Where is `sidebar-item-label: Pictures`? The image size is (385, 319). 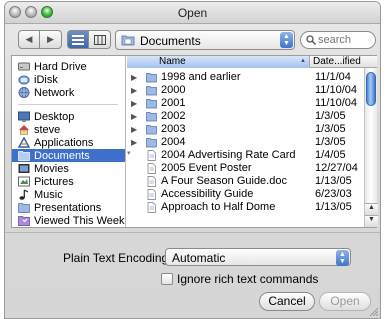
sidebar-item-label: Pictures is located at coordinates (54, 181).